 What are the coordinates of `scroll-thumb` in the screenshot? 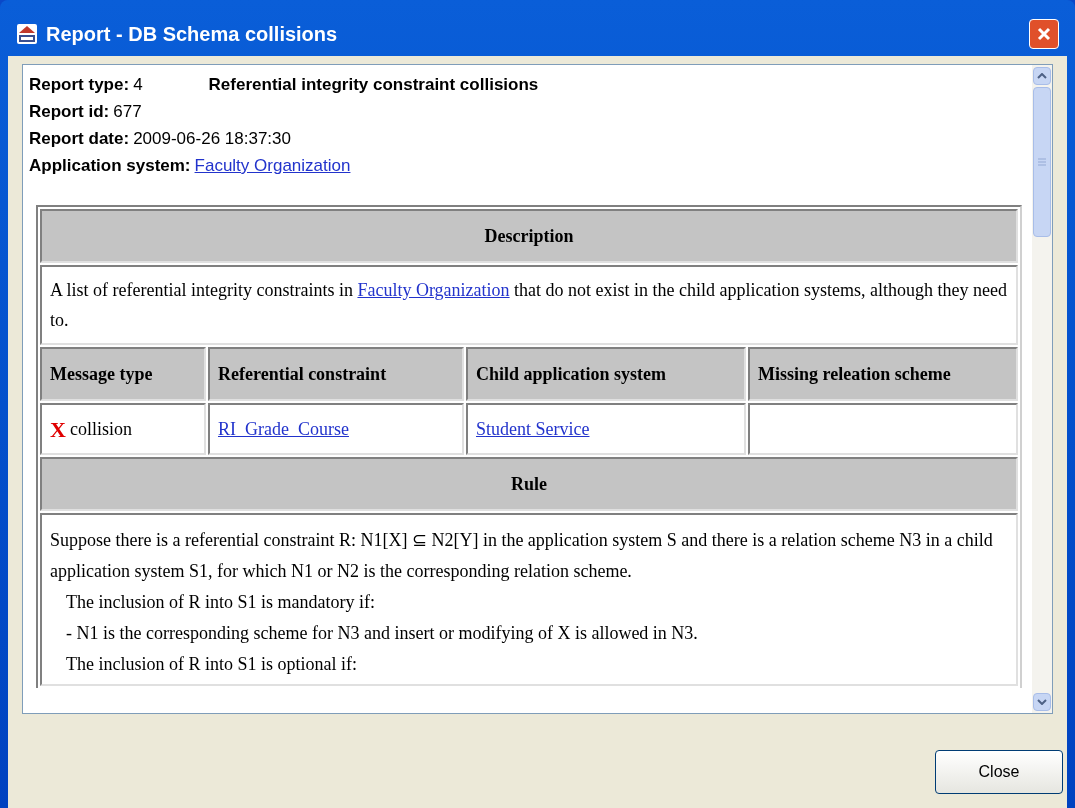 It's located at (1042, 162).